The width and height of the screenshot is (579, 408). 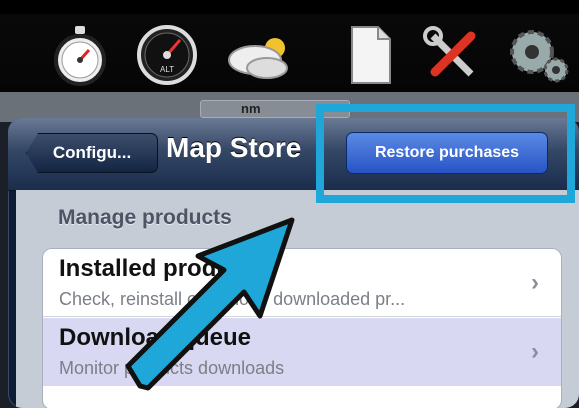 I want to click on annotation-arrow, so click(x=210, y=304).